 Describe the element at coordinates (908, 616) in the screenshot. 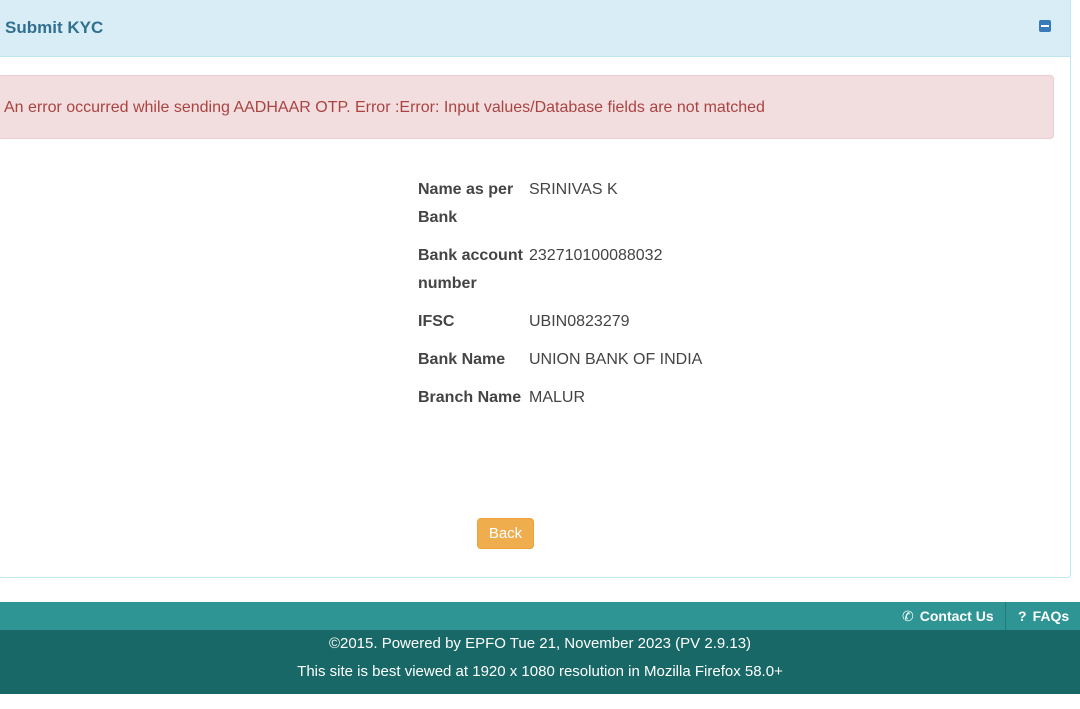

I see `phone-icon: ✆` at that location.